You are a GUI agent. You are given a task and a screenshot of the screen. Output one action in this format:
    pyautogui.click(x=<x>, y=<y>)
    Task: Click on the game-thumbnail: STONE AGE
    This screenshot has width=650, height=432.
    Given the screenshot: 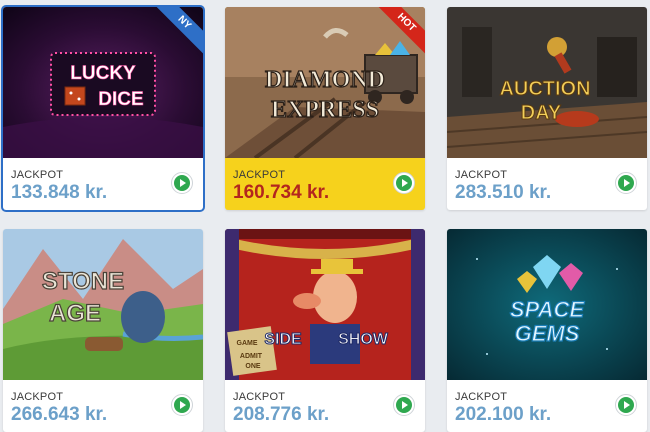 What is the action you would take?
    pyautogui.click(x=103, y=304)
    